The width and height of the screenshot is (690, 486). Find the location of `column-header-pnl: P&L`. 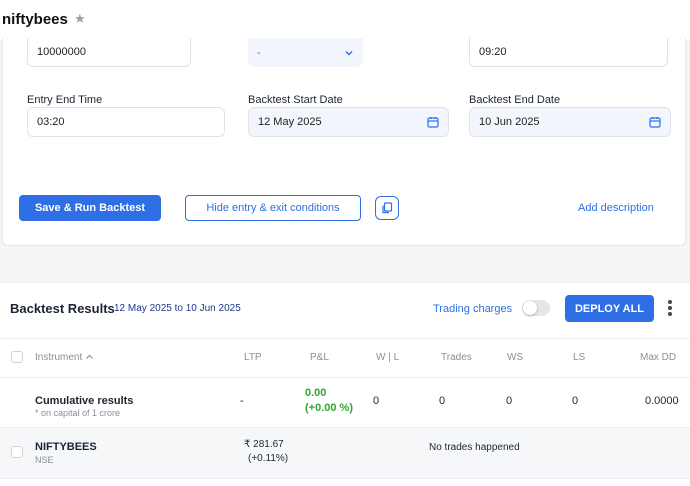

column-header-pnl: P&L is located at coordinates (319, 357).